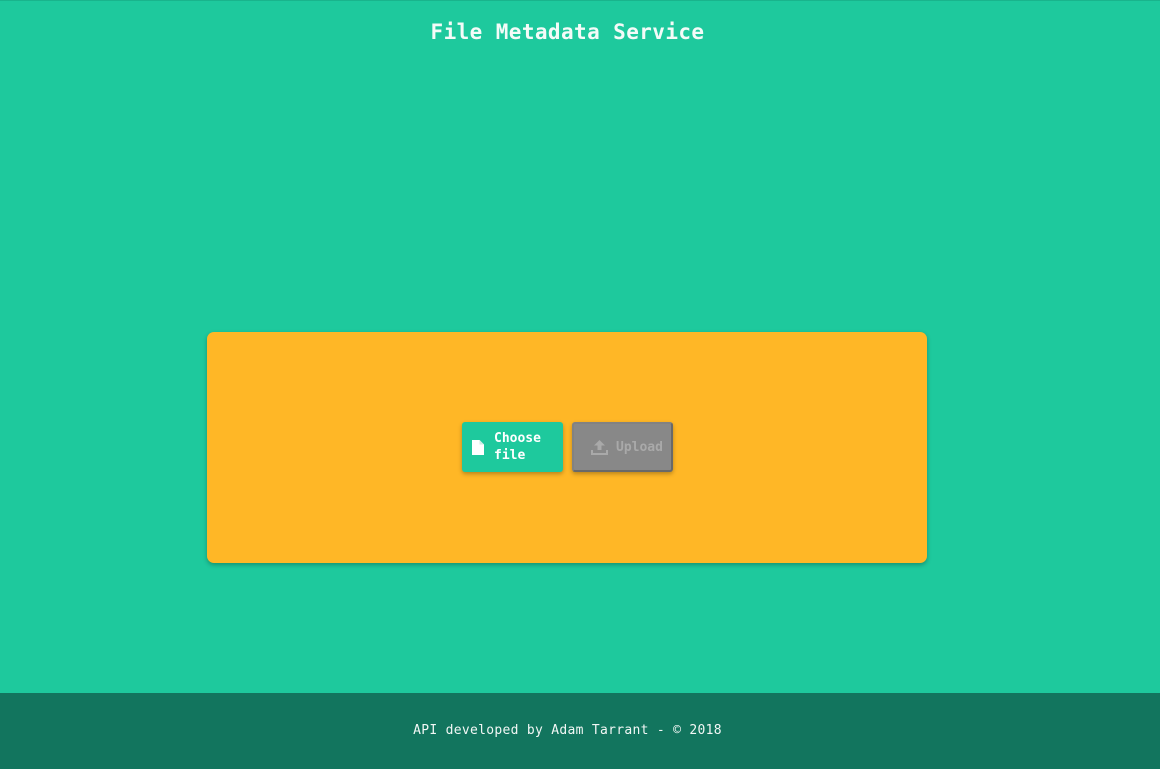  I want to click on upload-button: Upload, so click(622, 447).